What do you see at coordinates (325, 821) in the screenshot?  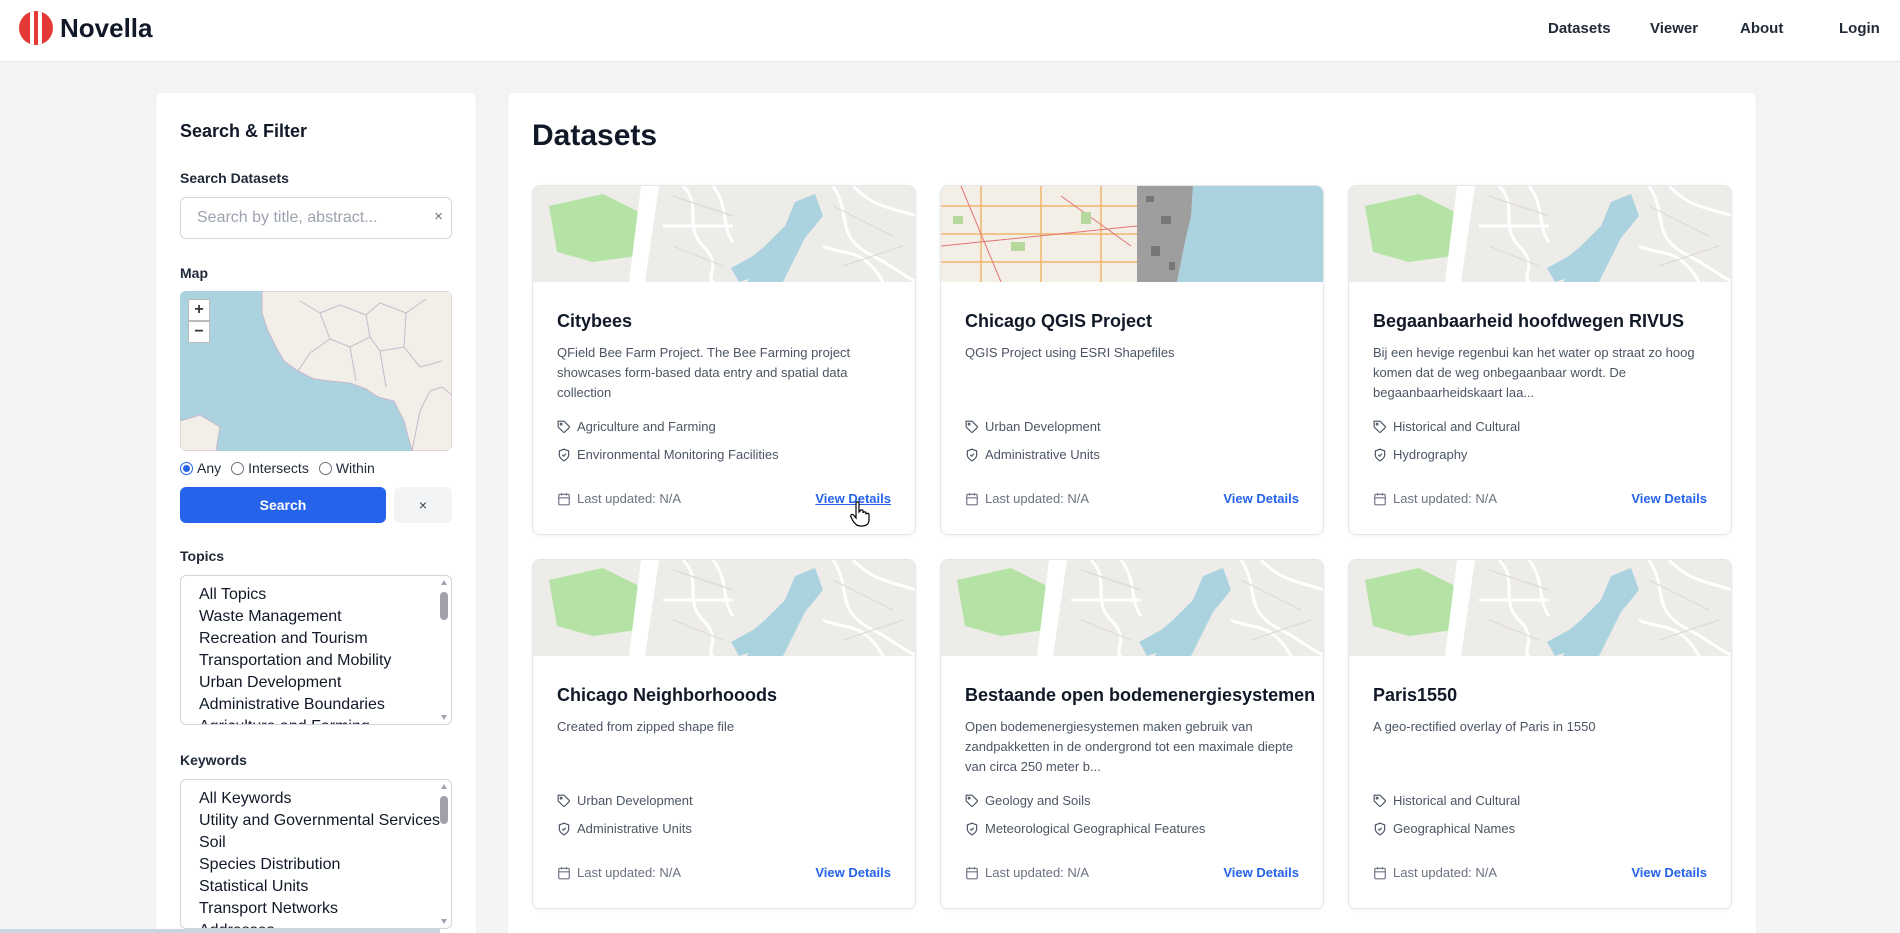 I see `keyword-option: Utility and Governmental Services` at bounding box center [325, 821].